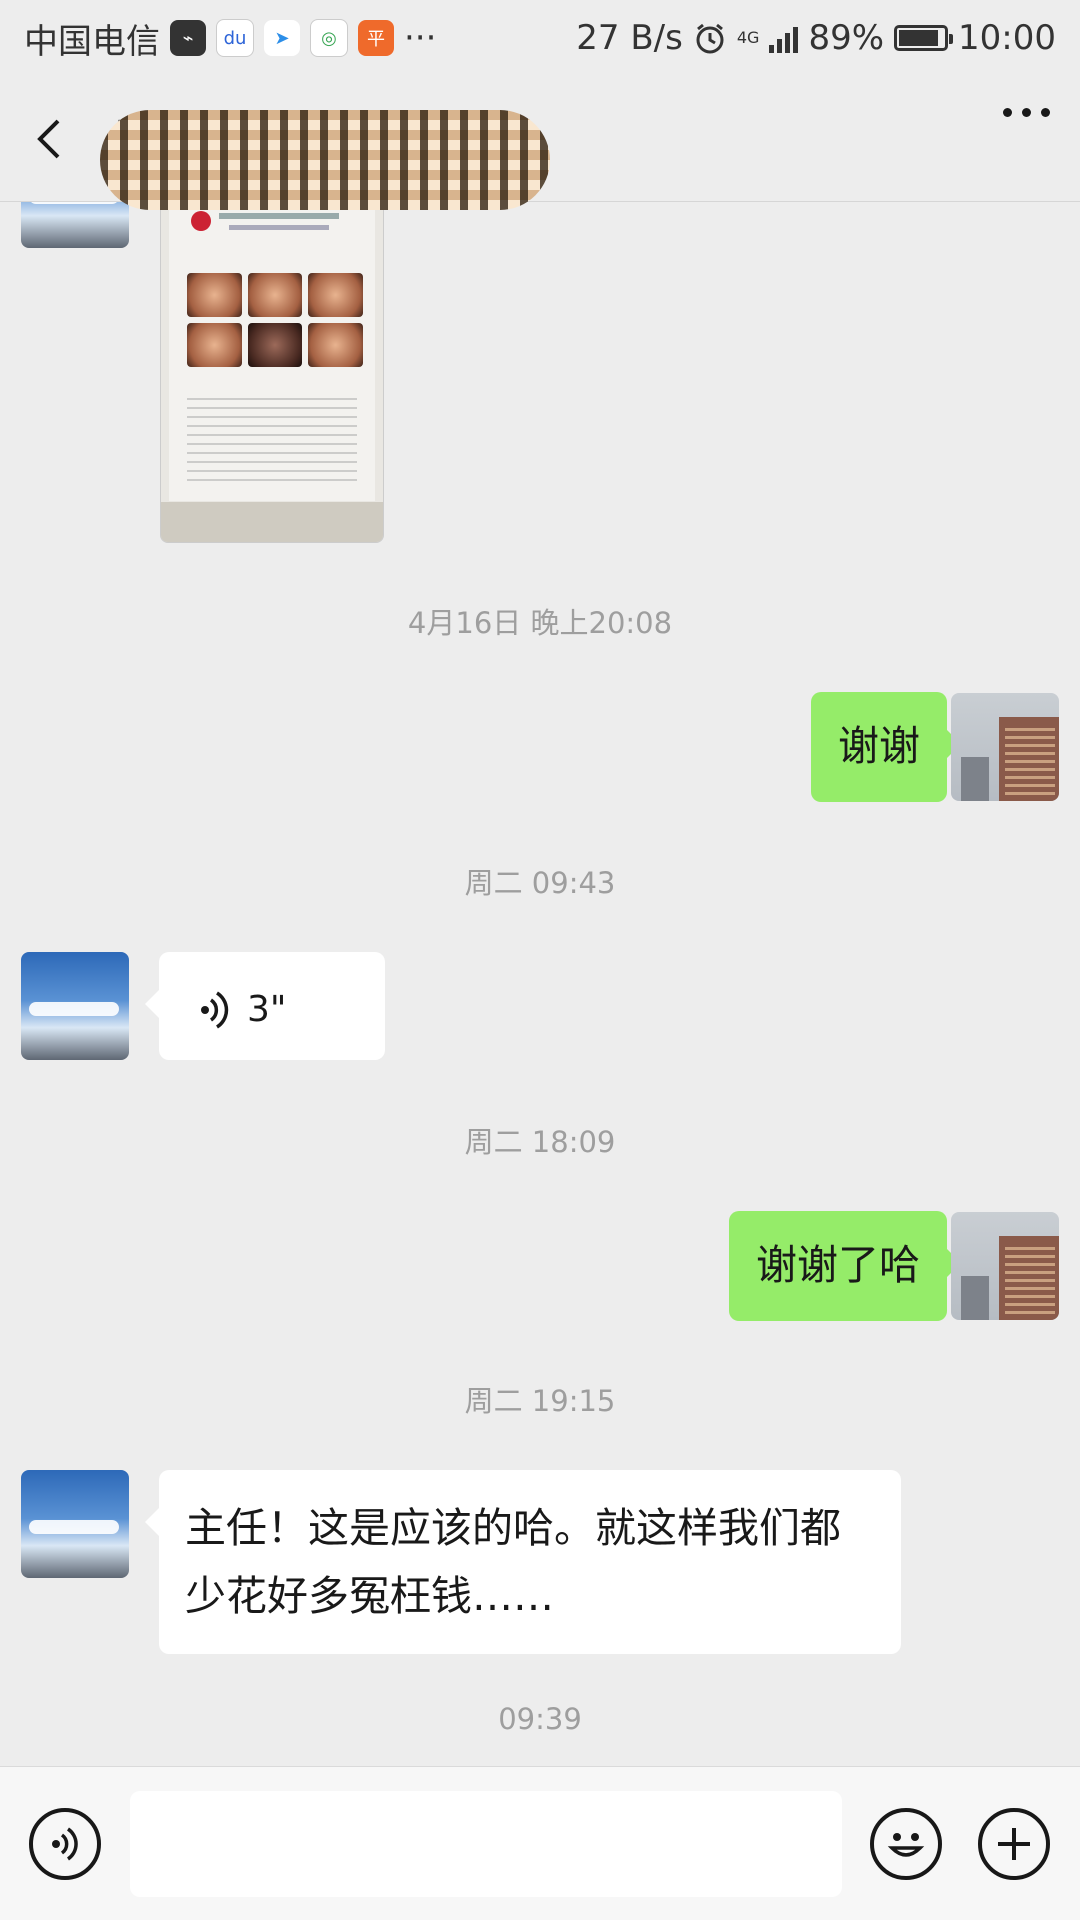 The width and height of the screenshot is (1080, 1920). I want to click on voice-duration: 3", so click(267, 1009).